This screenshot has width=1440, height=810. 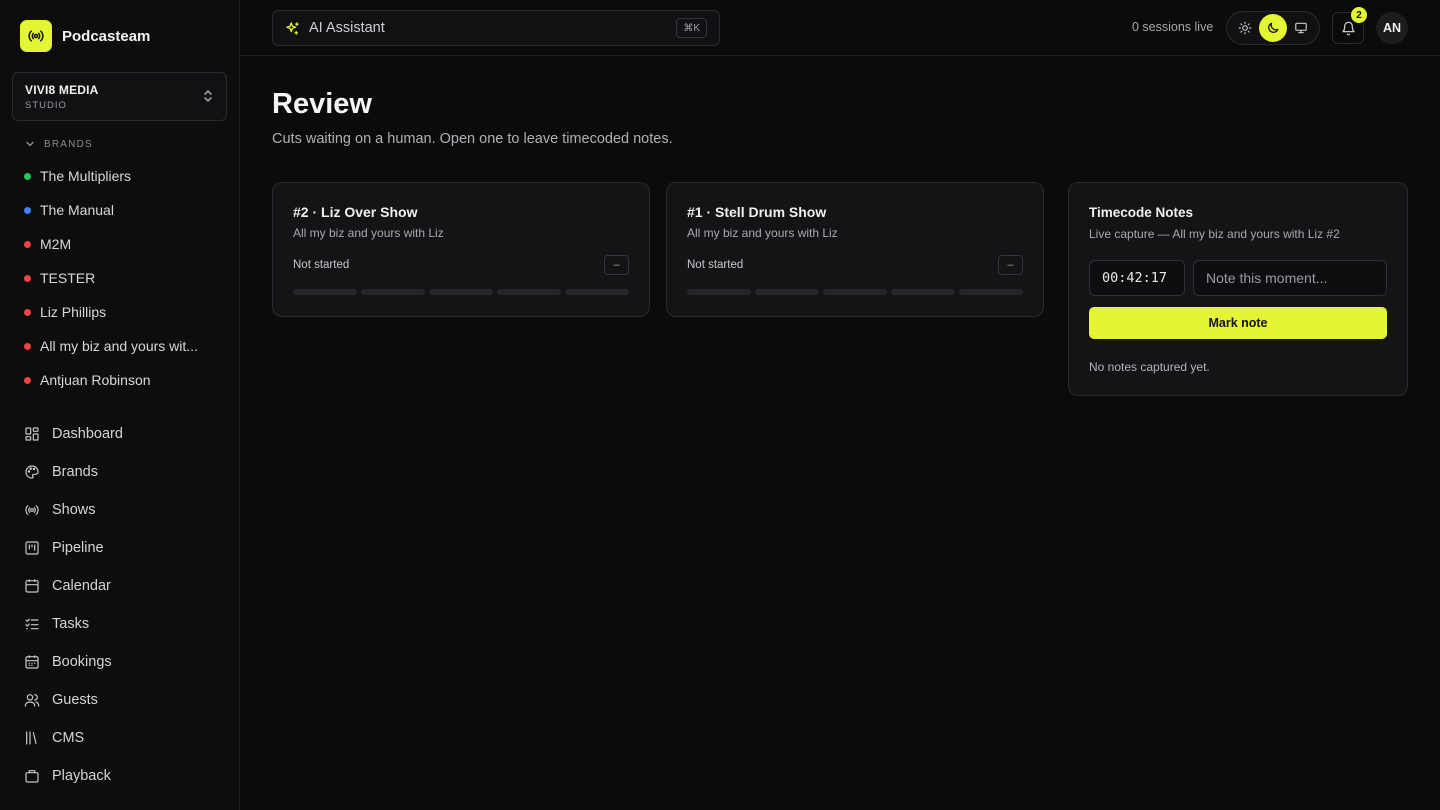 I want to click on card-title: #2 · Liz Over Show, so click(x=355, y=212).